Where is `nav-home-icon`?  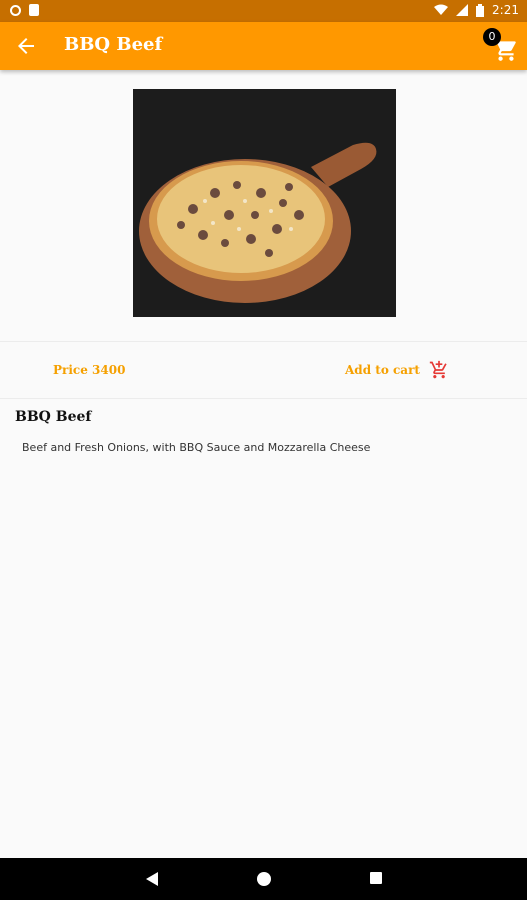 nav-home-icon is located at coordinates (264, 879).